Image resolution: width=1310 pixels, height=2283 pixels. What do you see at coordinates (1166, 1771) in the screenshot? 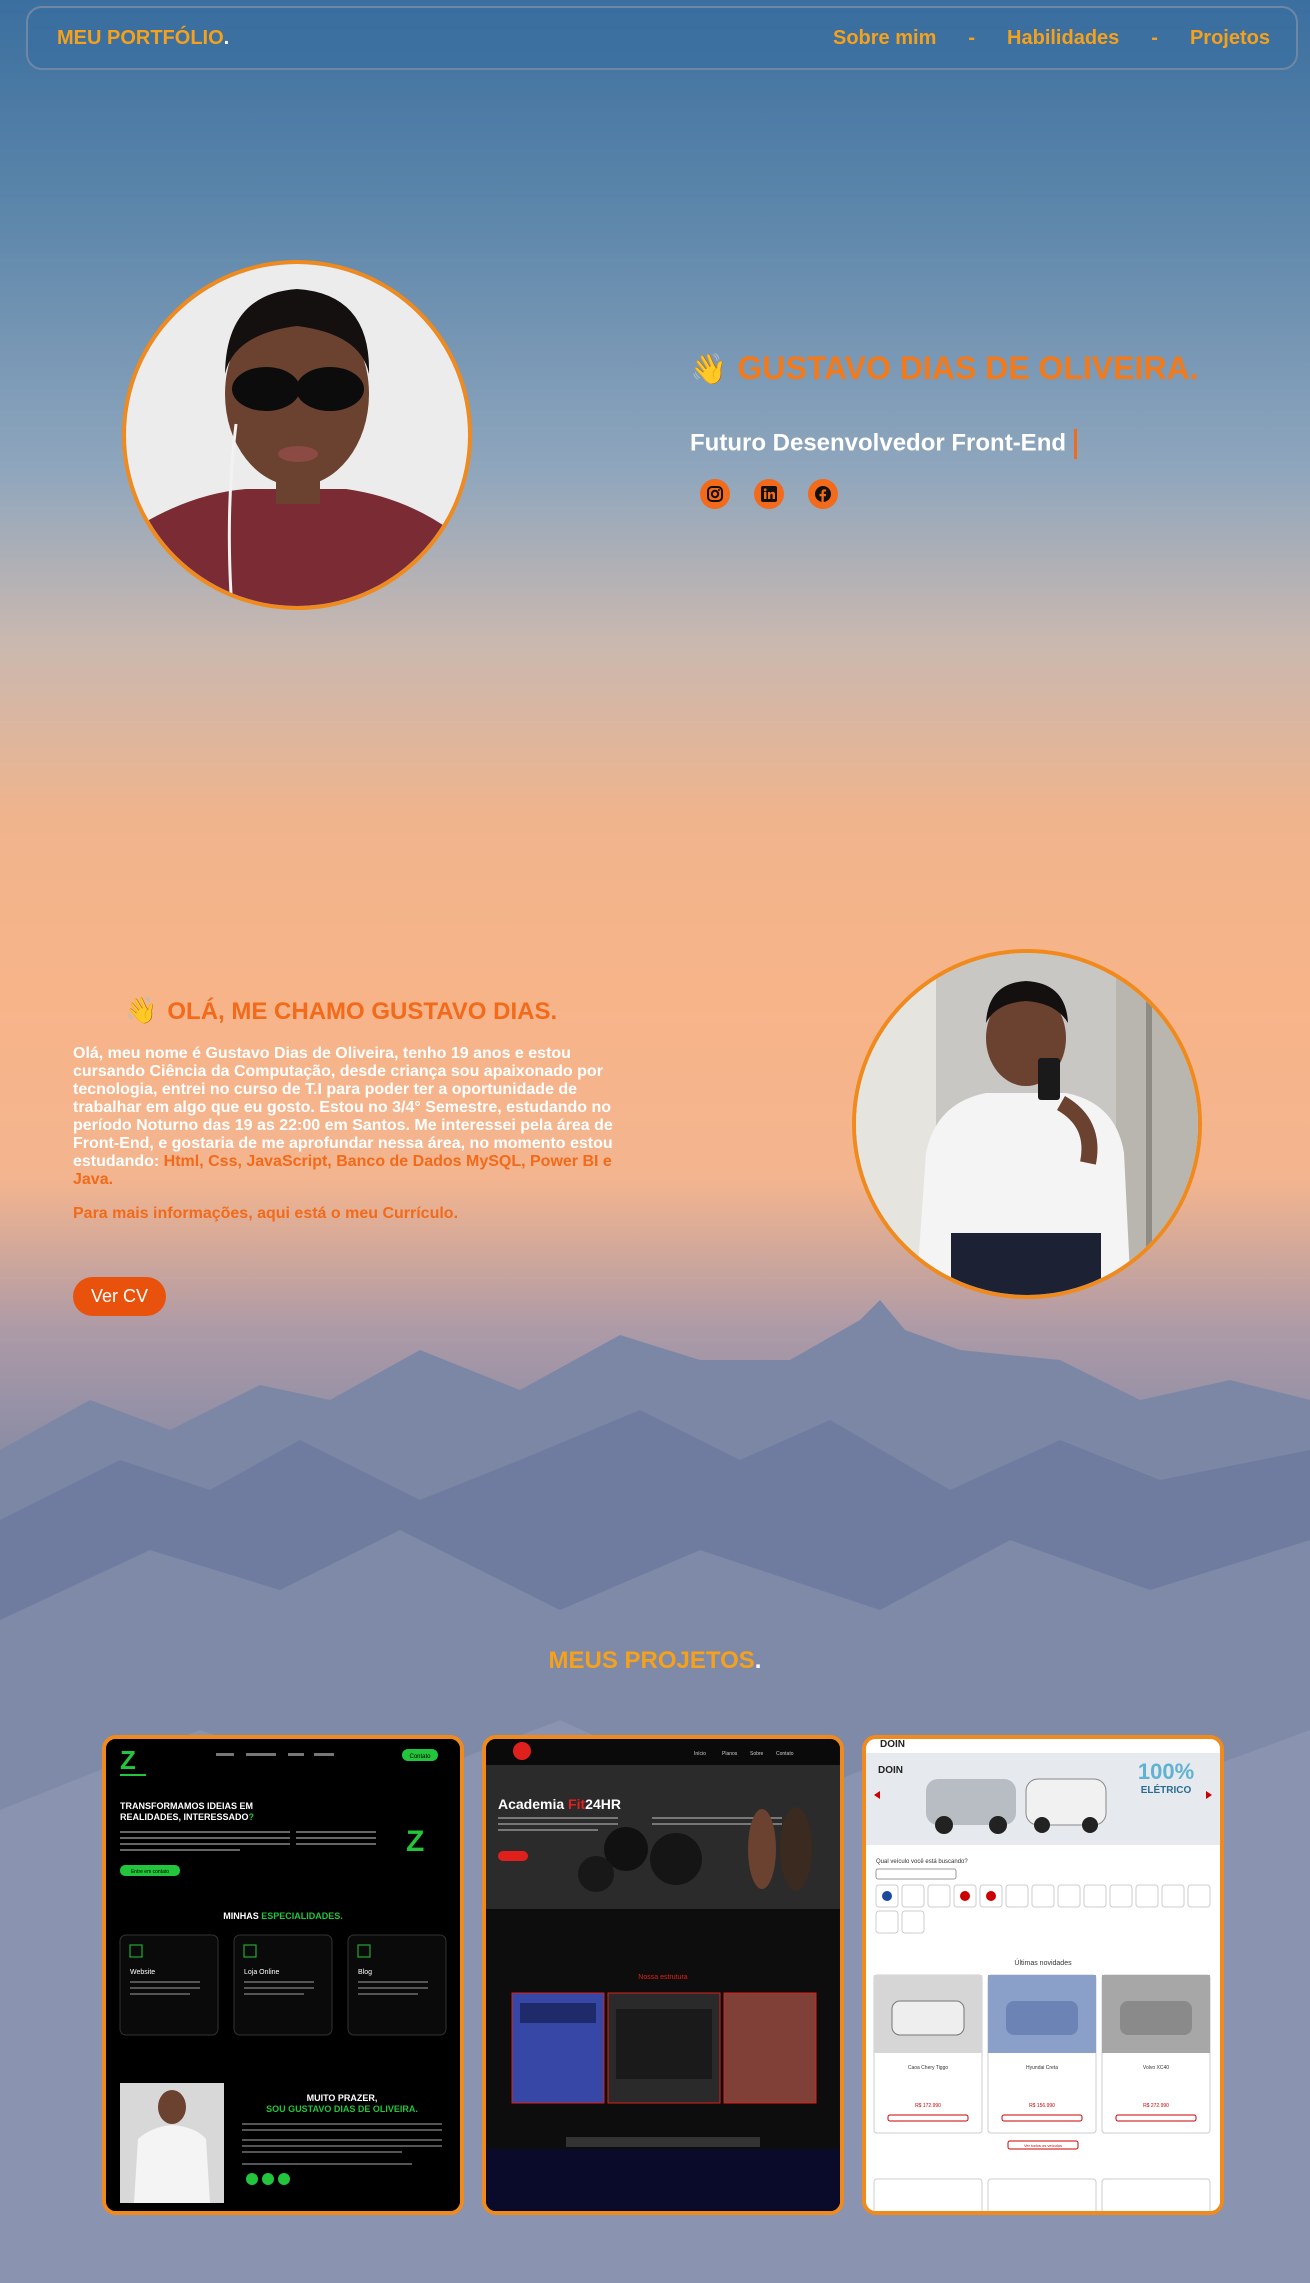
I see `svg-text: 100%` at bounding box center [1166, 1771].